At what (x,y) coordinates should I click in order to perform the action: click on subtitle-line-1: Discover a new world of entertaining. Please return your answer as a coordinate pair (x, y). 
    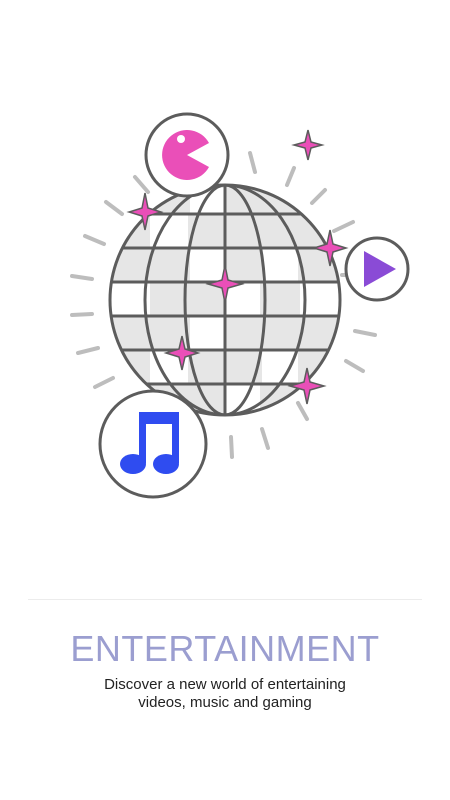
    Looking at the image, I should click on (225, 684).